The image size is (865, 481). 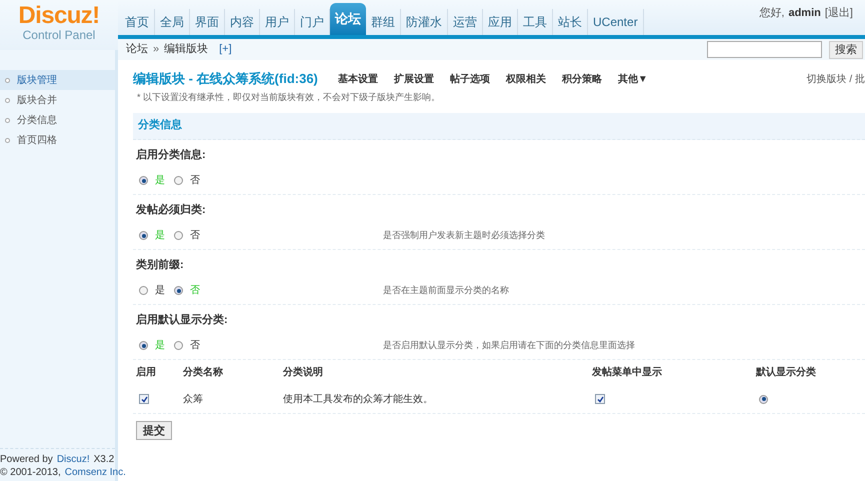 I want to click on version-text: X3.2, so click(x=104, y=459).